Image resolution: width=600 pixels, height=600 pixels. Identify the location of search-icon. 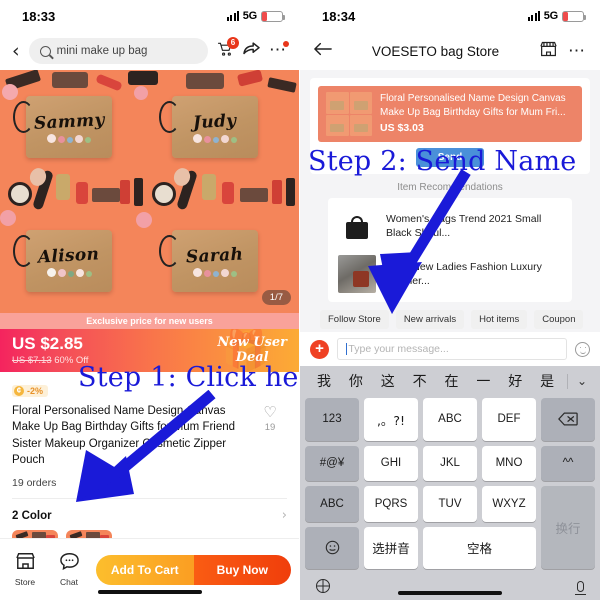
(45, 51).